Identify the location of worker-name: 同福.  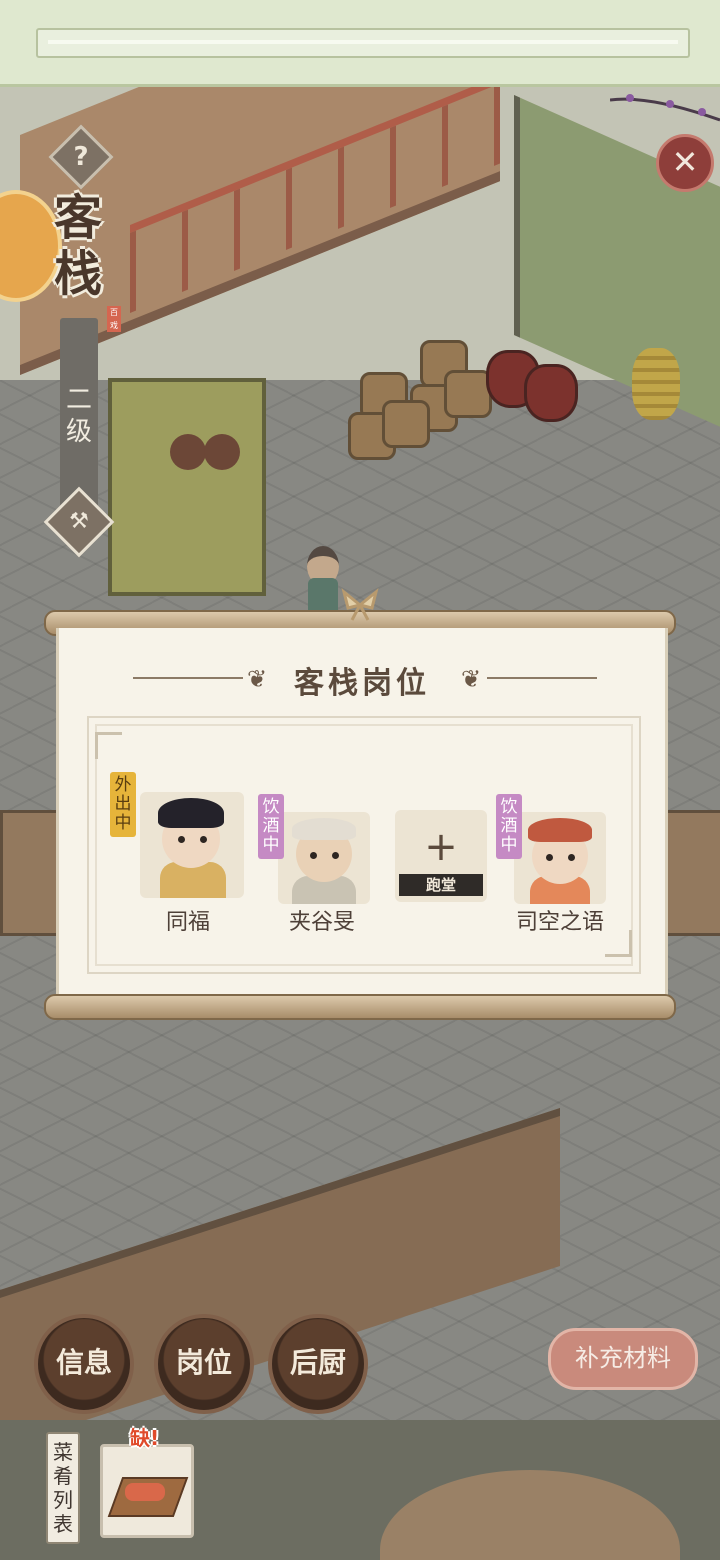
(187, 922).